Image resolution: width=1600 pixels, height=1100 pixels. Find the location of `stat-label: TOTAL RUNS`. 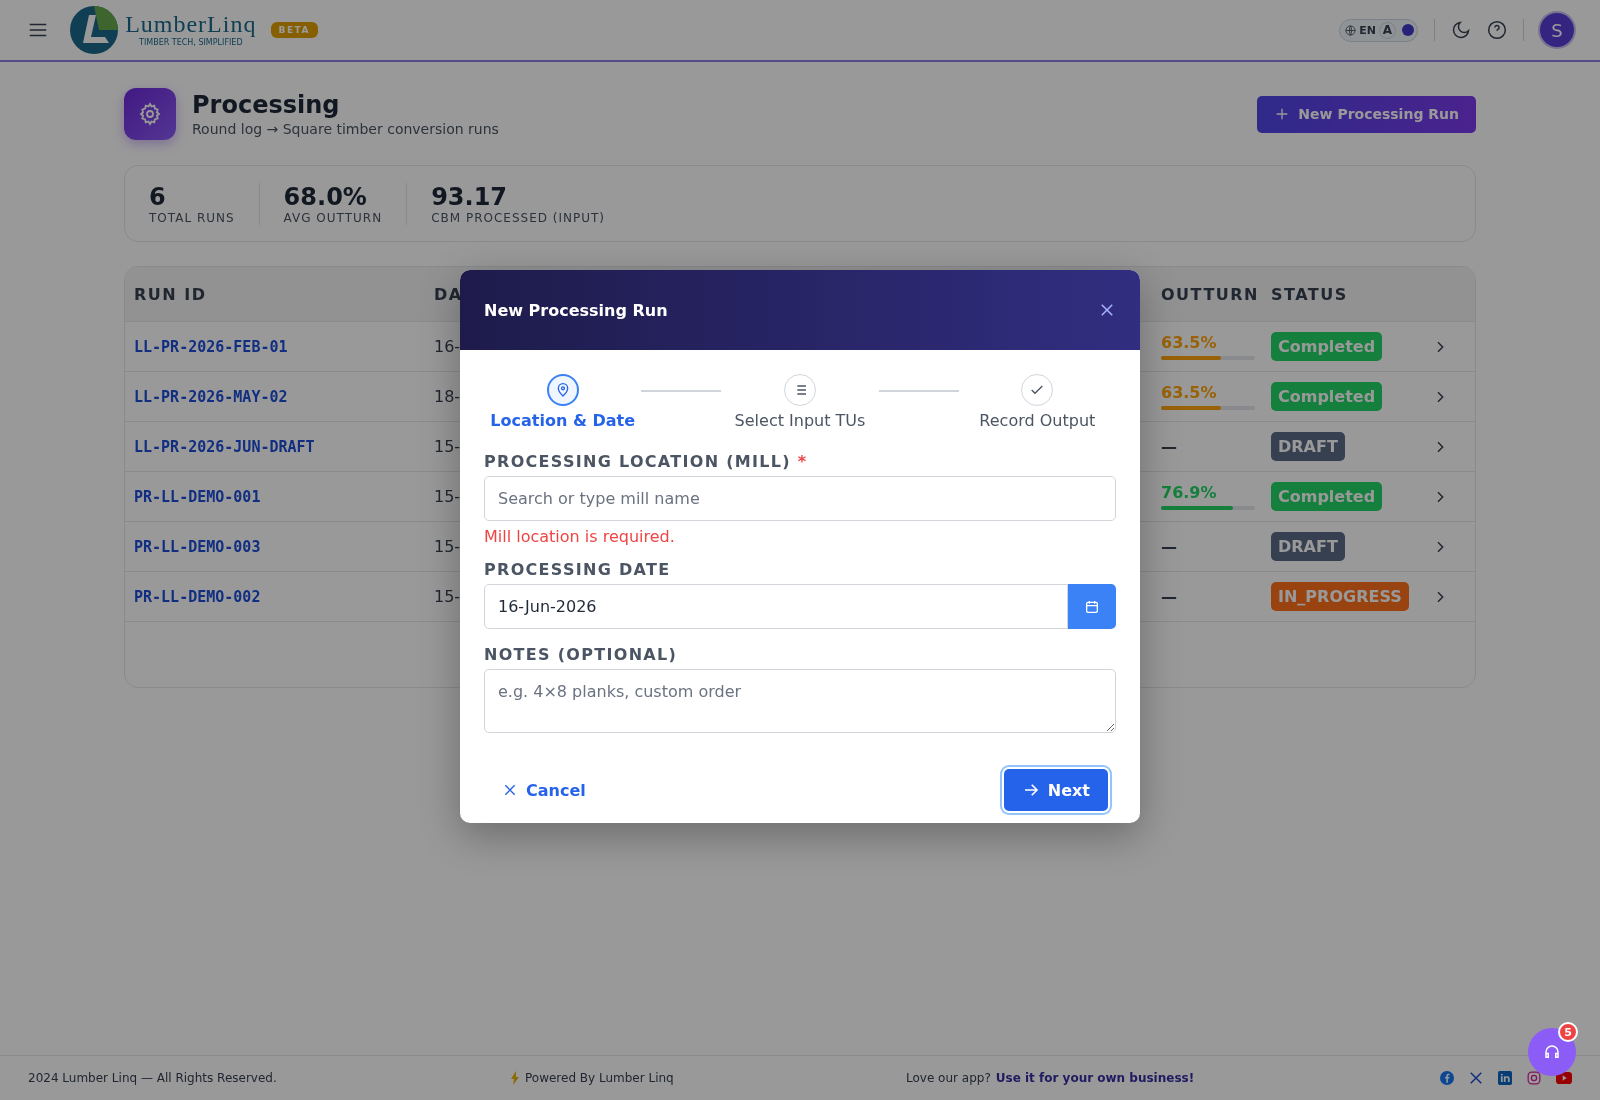

stat-label: TOTAL RUNS is located at coordinates (192, 217).